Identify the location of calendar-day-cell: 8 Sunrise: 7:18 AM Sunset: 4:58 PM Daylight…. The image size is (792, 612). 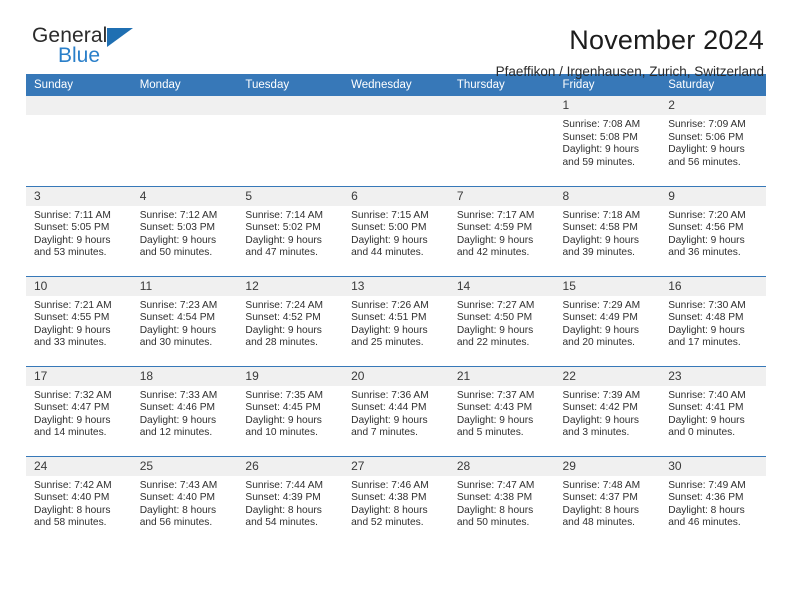
(607, 230).